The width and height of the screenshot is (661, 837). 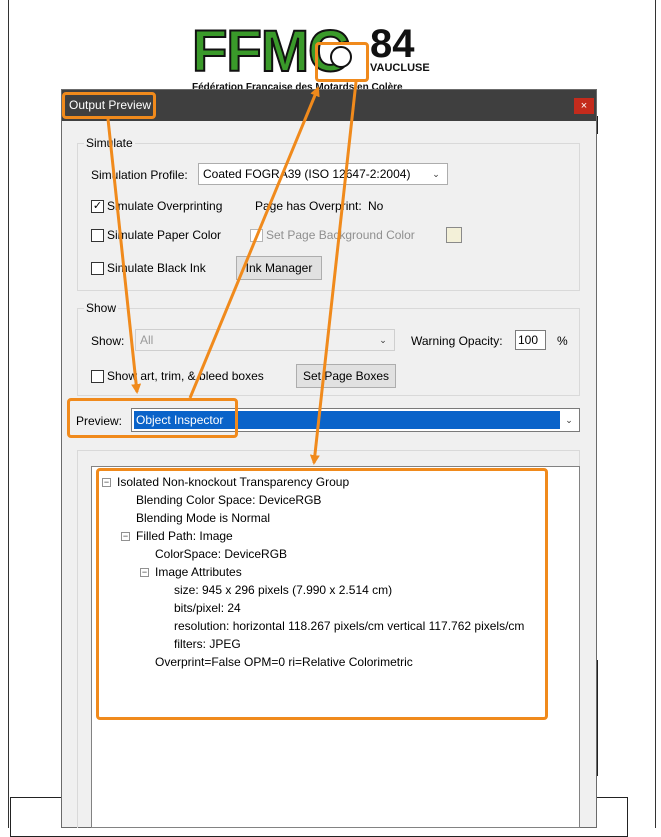 I want to click on arrow-preview-to-logo, so click(x=254, y=242).